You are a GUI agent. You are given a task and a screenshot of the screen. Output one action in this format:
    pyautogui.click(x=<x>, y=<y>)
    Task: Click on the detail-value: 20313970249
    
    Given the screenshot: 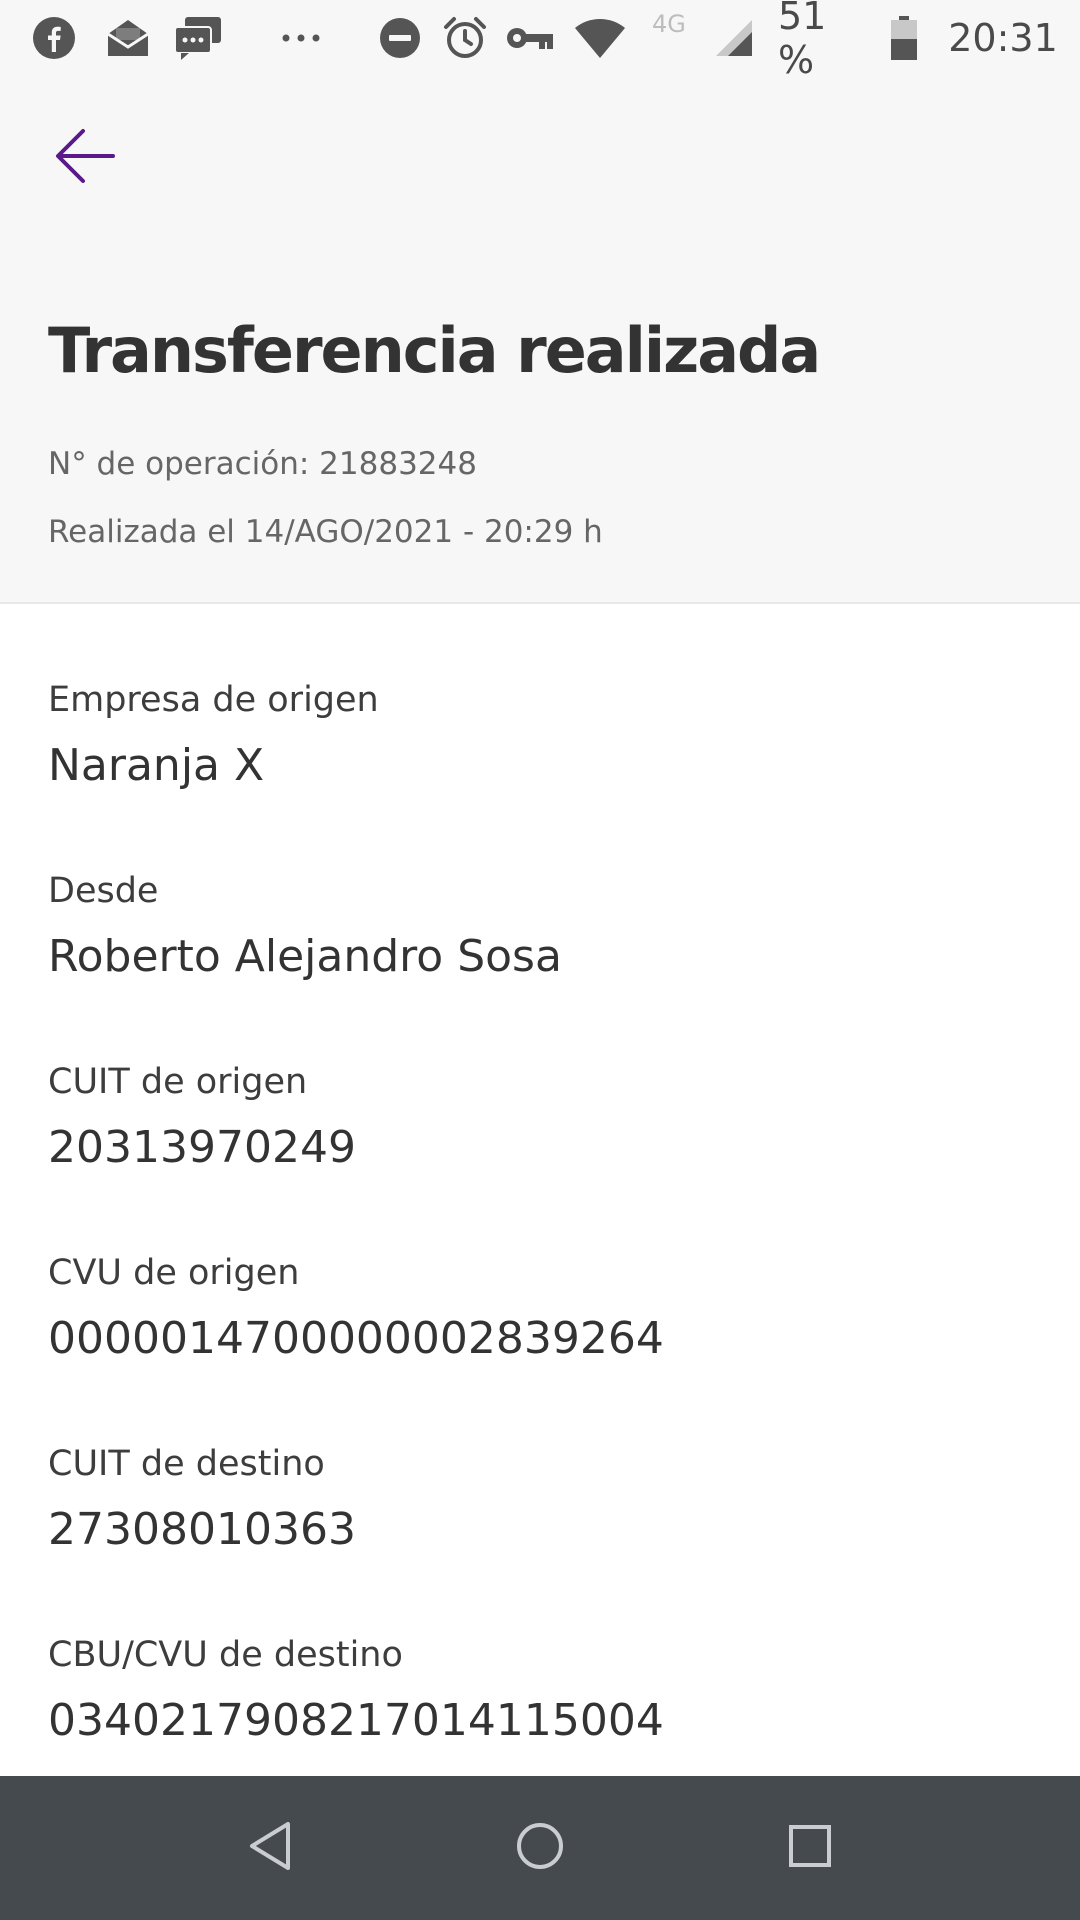 What is the action you would take?
    pyautogui.click(x=202, y=1147)
    